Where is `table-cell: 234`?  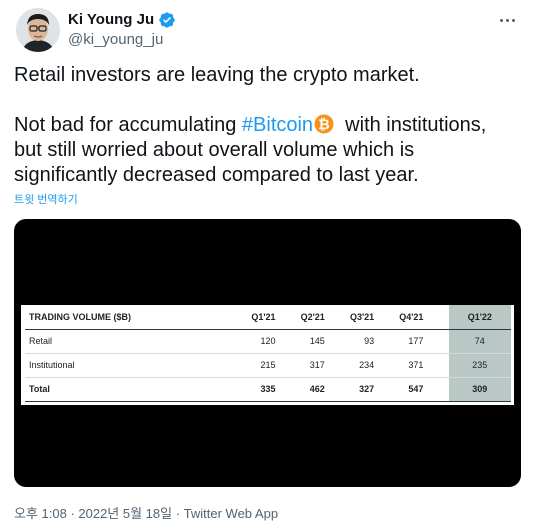 table-cell: 234 is located at coordinates (349, 365).